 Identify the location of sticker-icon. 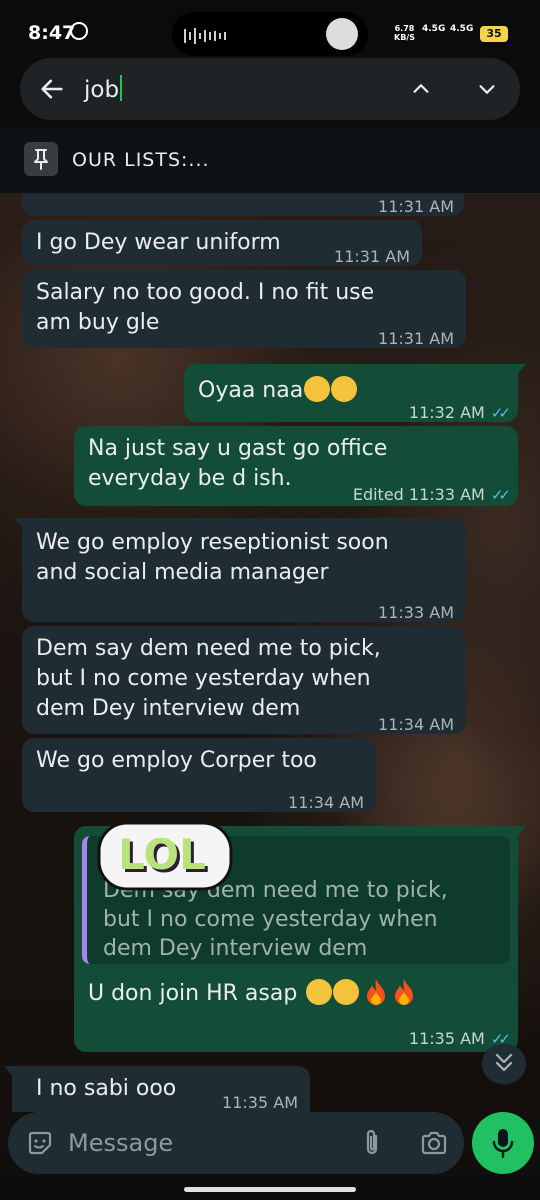
(40, 1143).